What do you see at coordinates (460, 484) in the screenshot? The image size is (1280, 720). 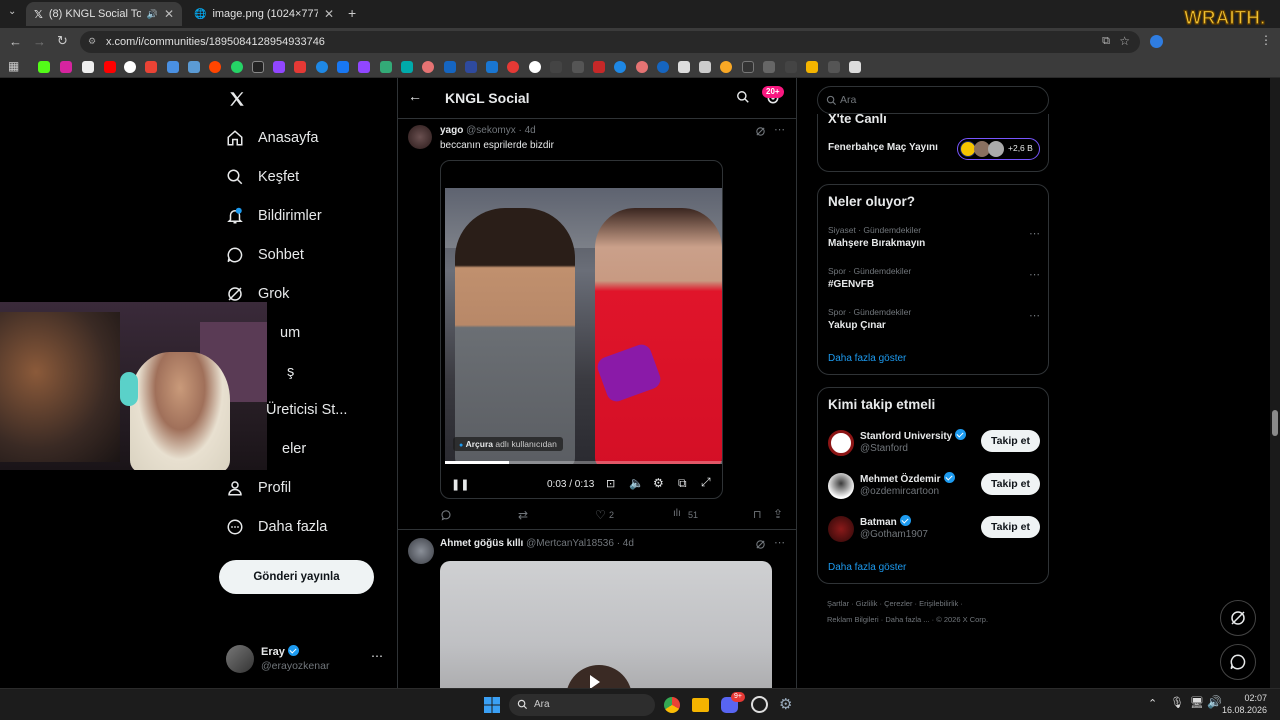 I see `pause-icon: ❚❚` at bounding box center [460, 484].